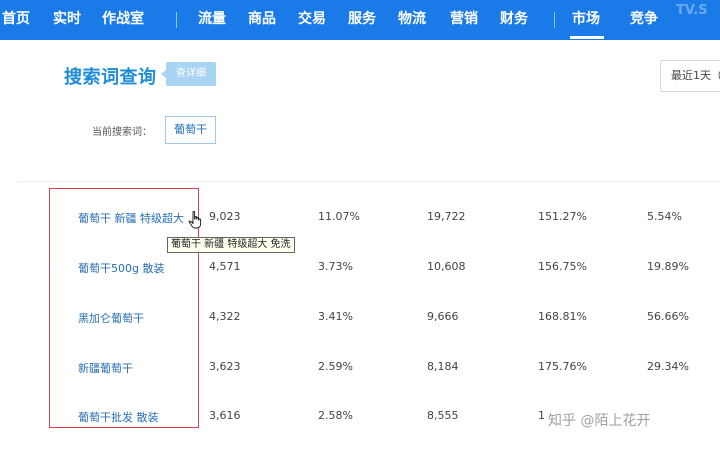 The width and height of the screenshot is (720, 453). Describe the element at coordinates (231, 245) in the screenshot. I see `keyword-tooltip: 葡萄干 新疆 特级超大 免洗` at that location.